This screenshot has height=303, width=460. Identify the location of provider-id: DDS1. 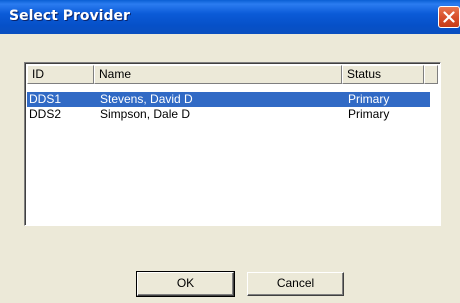
(45, 99).